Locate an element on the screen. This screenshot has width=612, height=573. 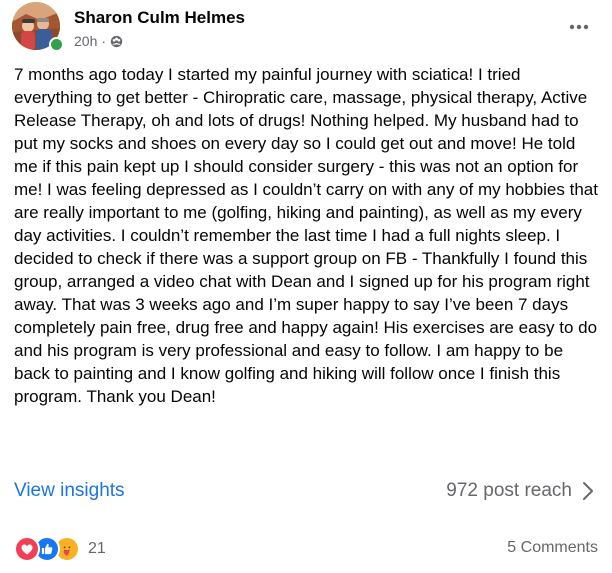
reaction-count: 21 is located at coordinates (97, 548).